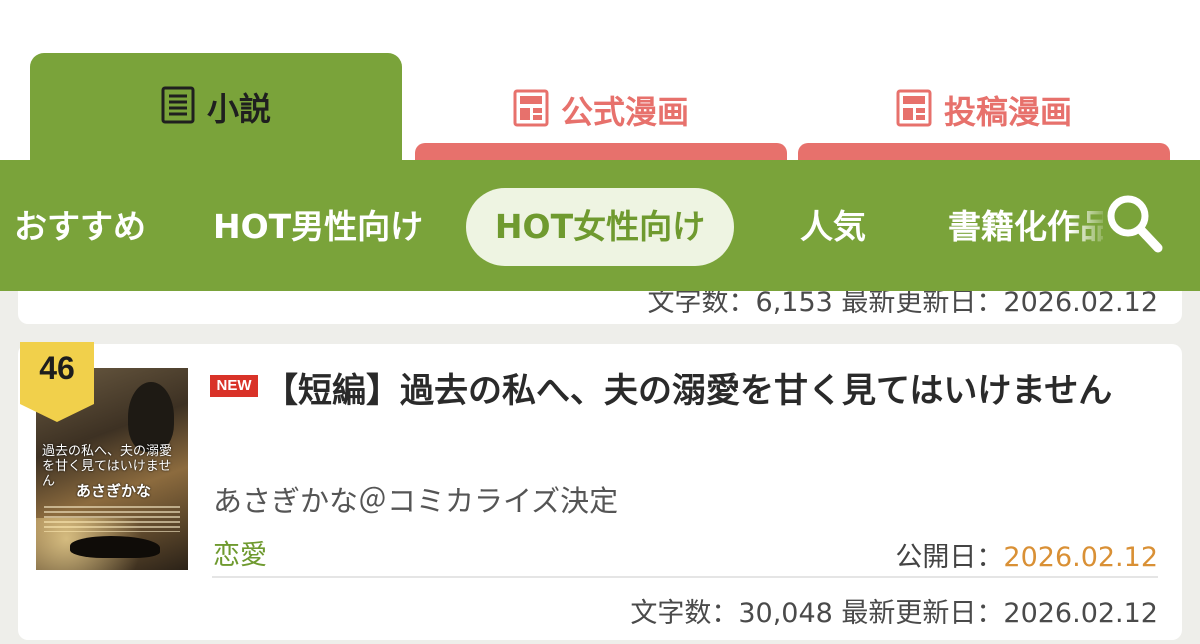 The height and width of the screenshot is (644, 1200). I want to click on rank-badge: 46, so click(57, 382).